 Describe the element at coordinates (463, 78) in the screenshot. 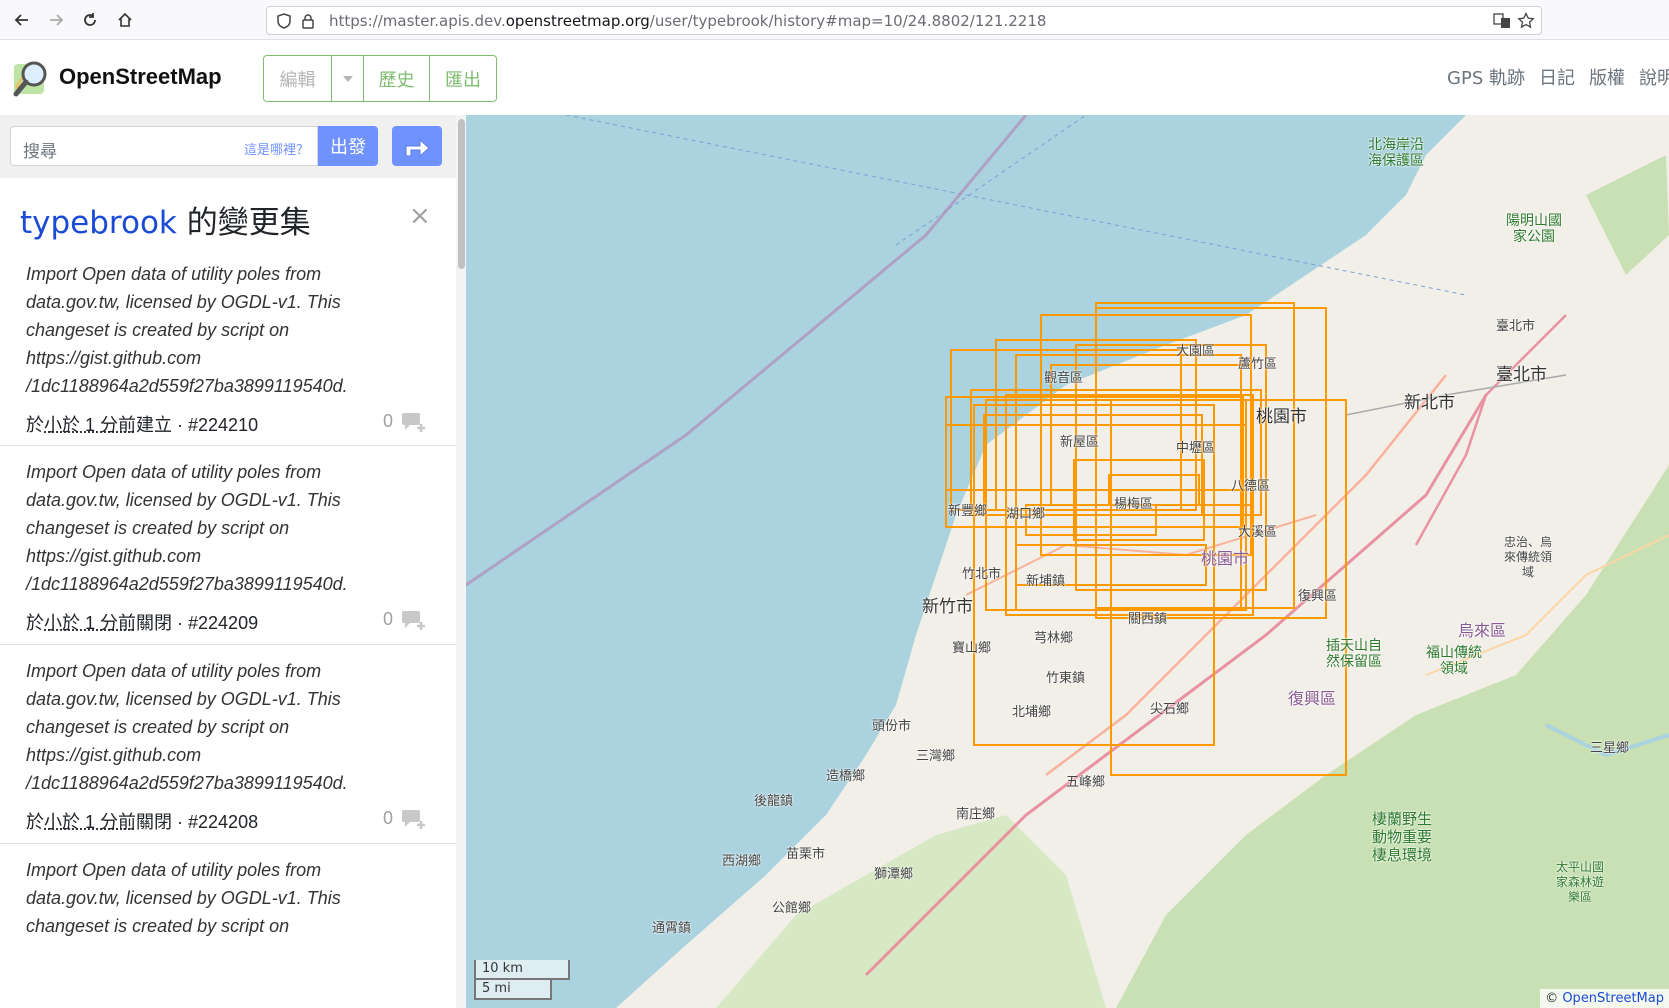

I see `export-button: 匯出` at that location.